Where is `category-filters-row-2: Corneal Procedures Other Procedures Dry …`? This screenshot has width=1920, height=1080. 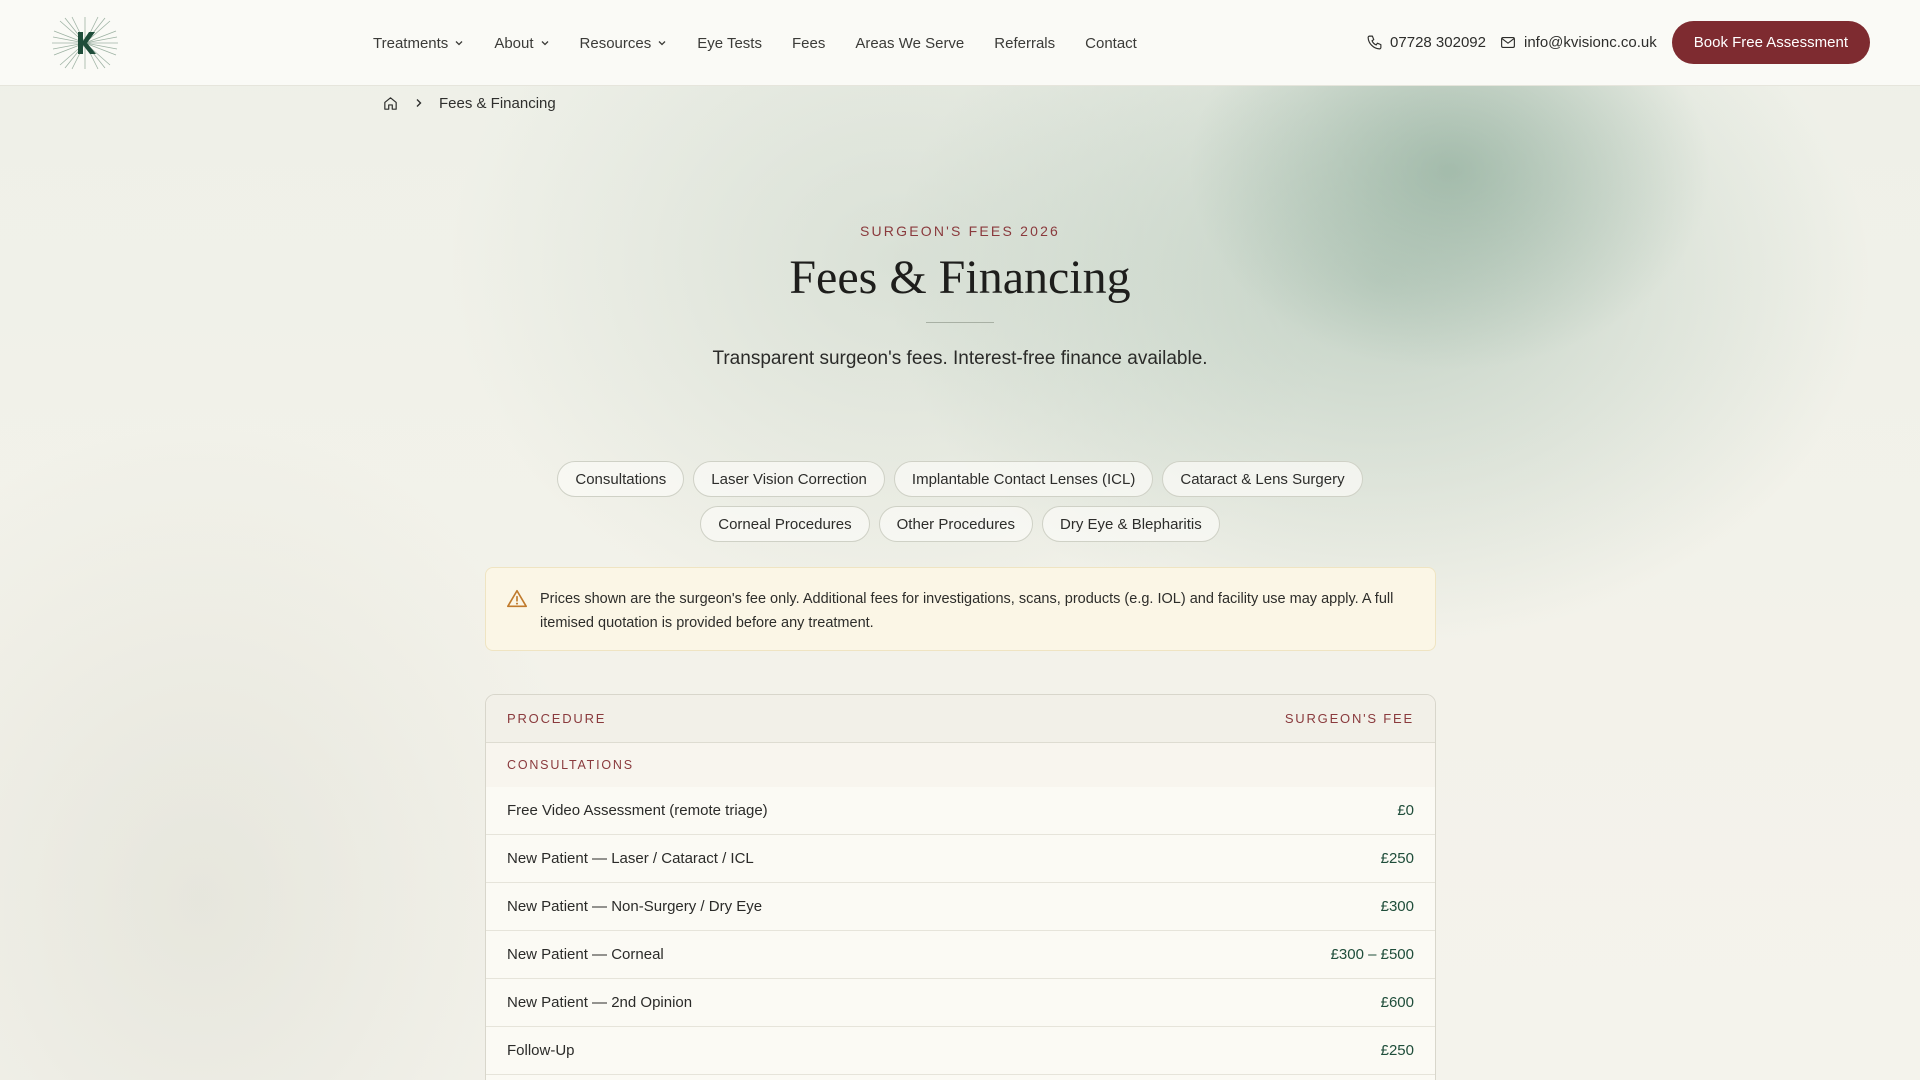
category-filters-row-2: Corneal Procedures Other Procedures Dry … is located at coordinates (960, 524).